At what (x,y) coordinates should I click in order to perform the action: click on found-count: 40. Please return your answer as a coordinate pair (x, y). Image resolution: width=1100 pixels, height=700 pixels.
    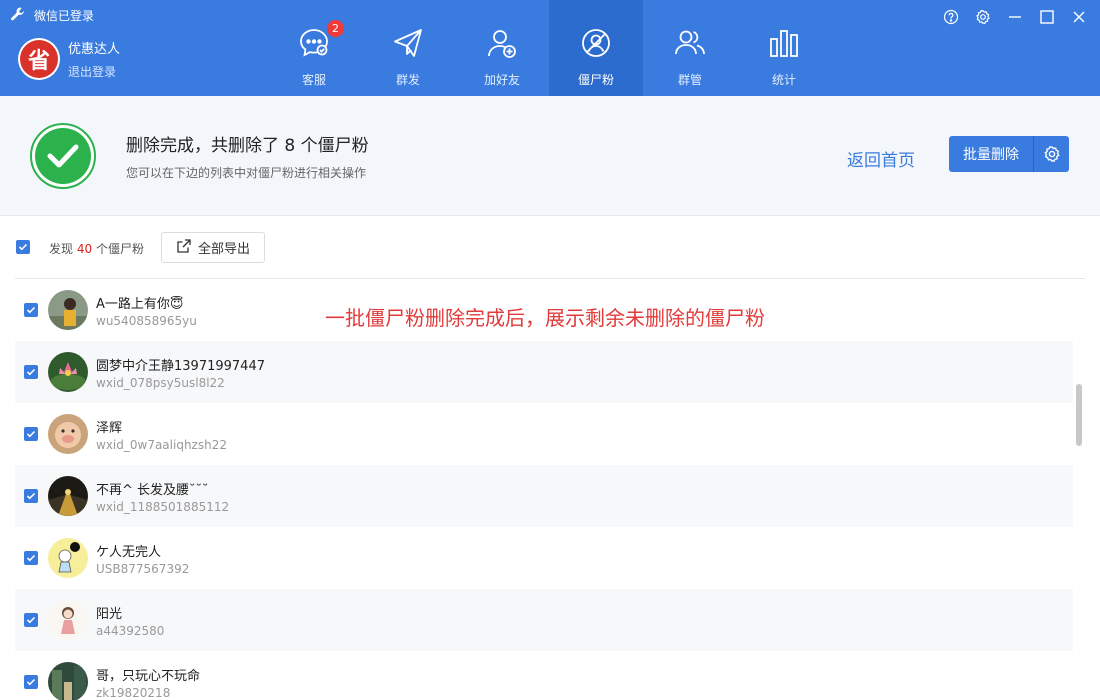
    Looking at the image, I should click on (84, 249).